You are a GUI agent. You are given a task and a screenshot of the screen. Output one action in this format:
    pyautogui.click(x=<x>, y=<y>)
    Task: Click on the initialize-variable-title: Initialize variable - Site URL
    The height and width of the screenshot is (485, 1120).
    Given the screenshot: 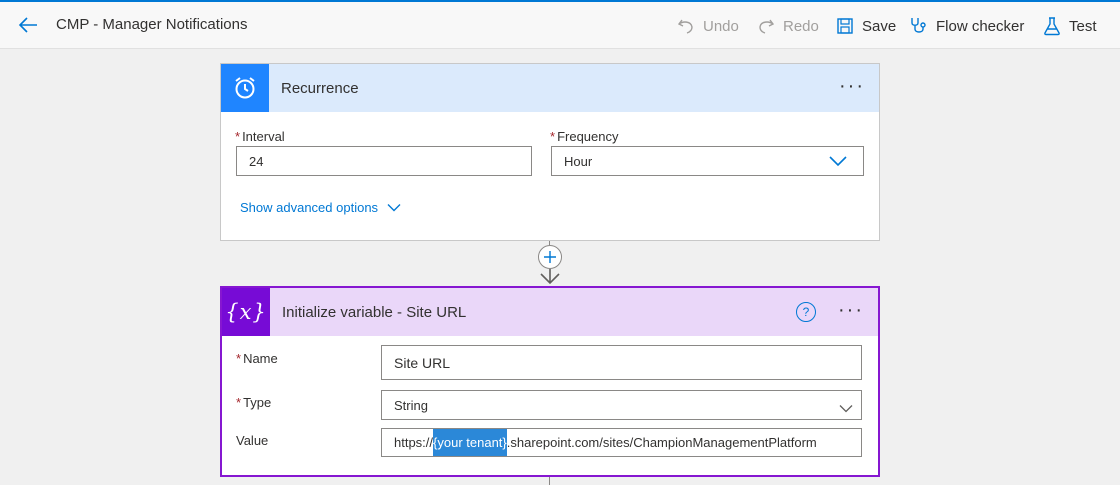 What is the action you would take?
    pyautogui.click(x=374, y=312)
    